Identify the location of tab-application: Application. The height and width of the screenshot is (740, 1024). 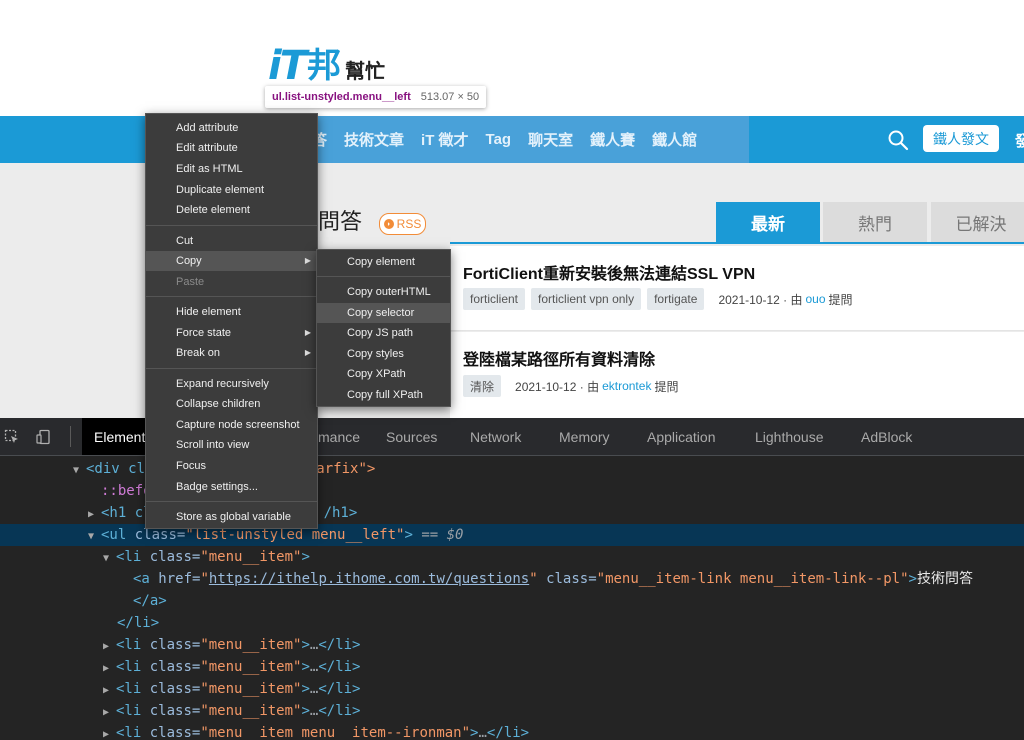
(681, 436).